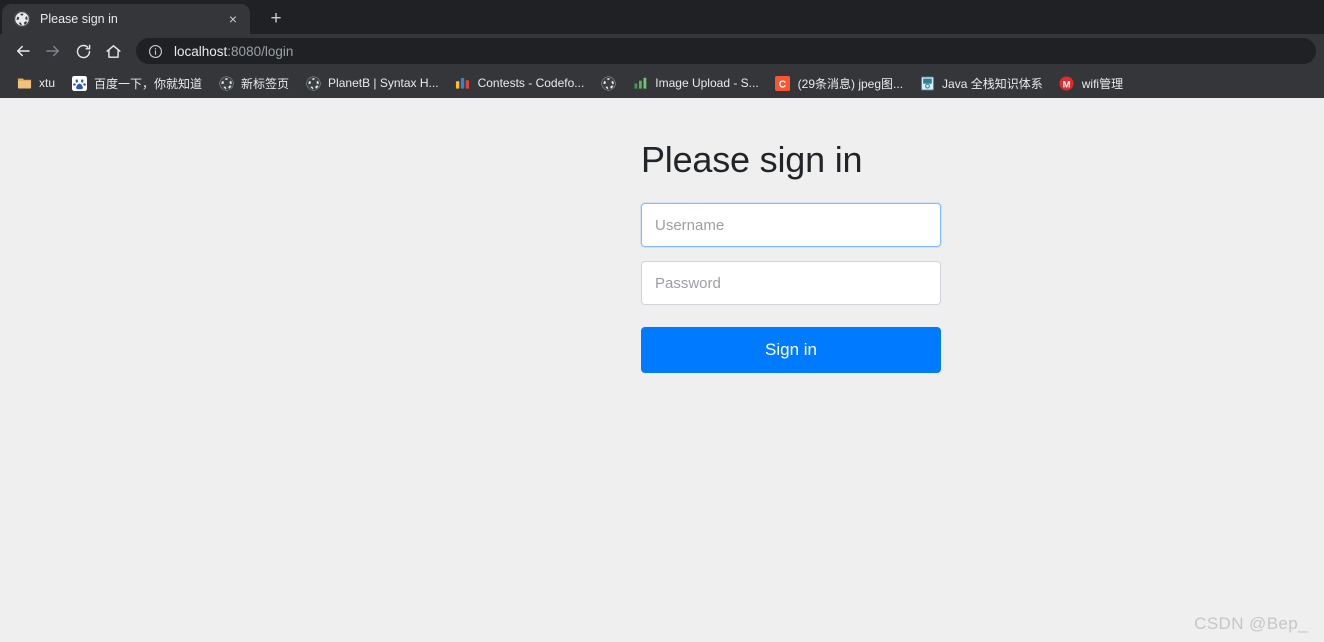 The height and width of the screenshot is (642, 1324). What do you see at coordinates (752, 159) in the screenshot?
I see `page-title: Please sign in` at bounding box center [752, 159].